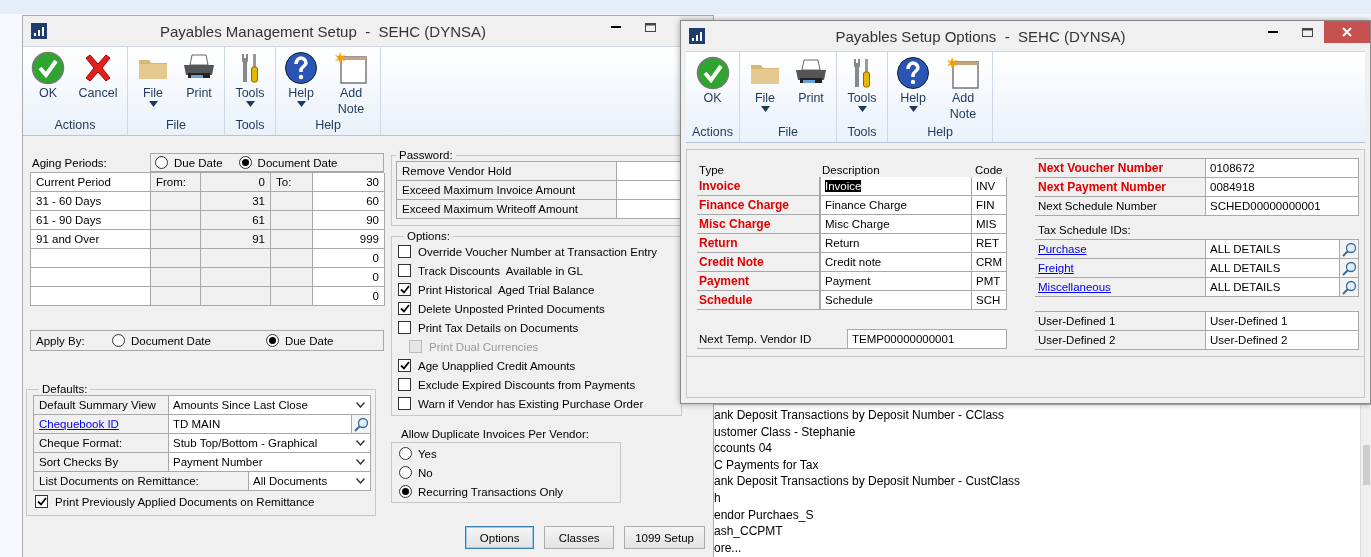  What do you see at coordinates (743, 448) in the screenshot?
I see `list-item: ccounts 04` at bounding box center [743, 448].